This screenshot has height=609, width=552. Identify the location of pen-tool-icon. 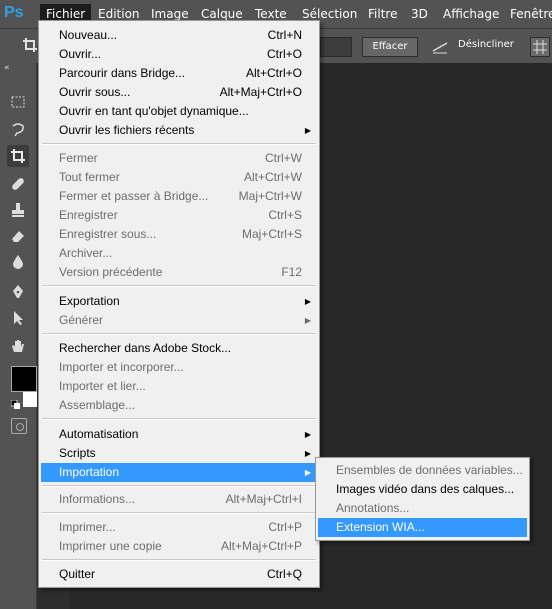
(18, 292).